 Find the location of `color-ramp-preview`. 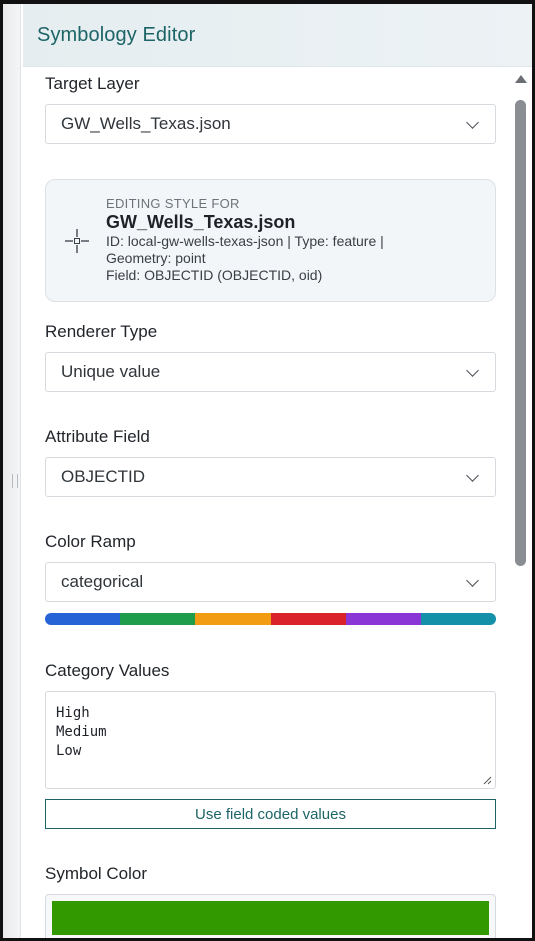

color-ramp-preview is located at coordinates (270, 619).